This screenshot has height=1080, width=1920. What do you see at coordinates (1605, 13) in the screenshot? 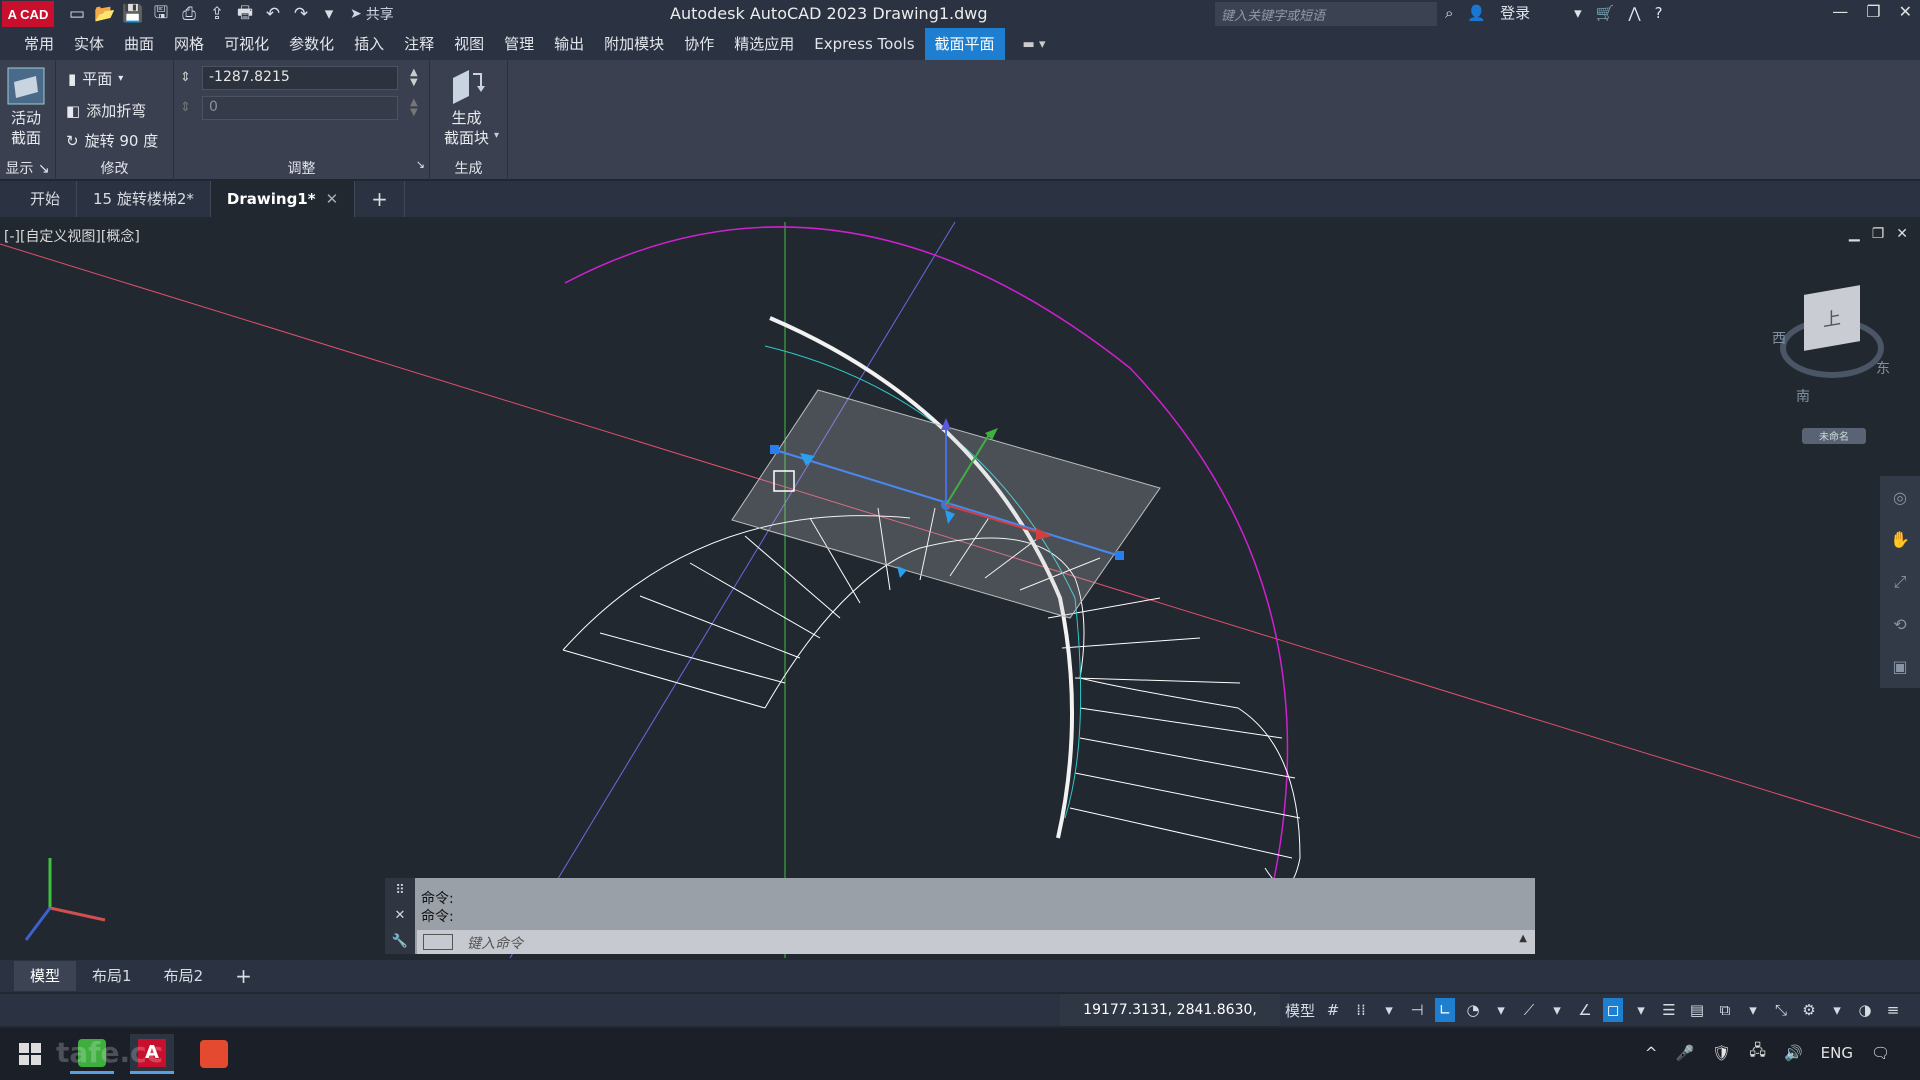
I see `cart-icon: 🛒` at bounding box center [1605, 13].